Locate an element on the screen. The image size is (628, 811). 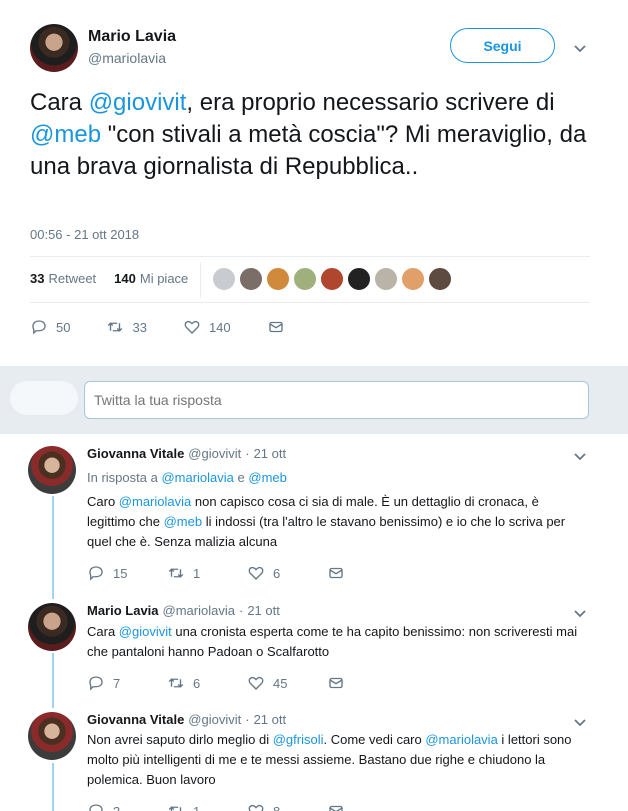
like-action: 8 is located at coordinates (287, 806).